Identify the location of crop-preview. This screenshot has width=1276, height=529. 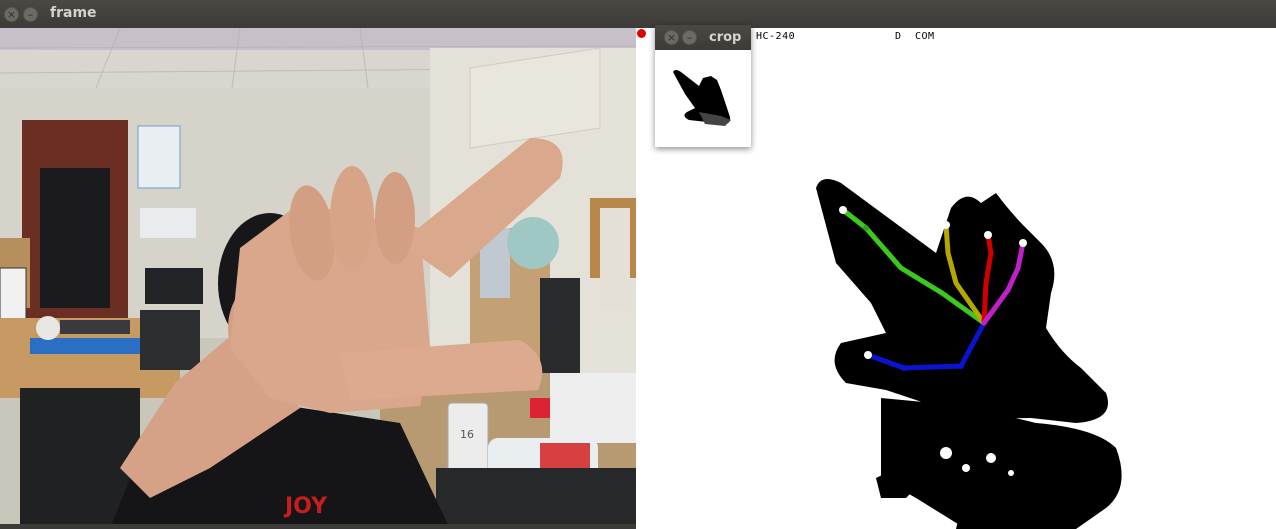
(703, 98).